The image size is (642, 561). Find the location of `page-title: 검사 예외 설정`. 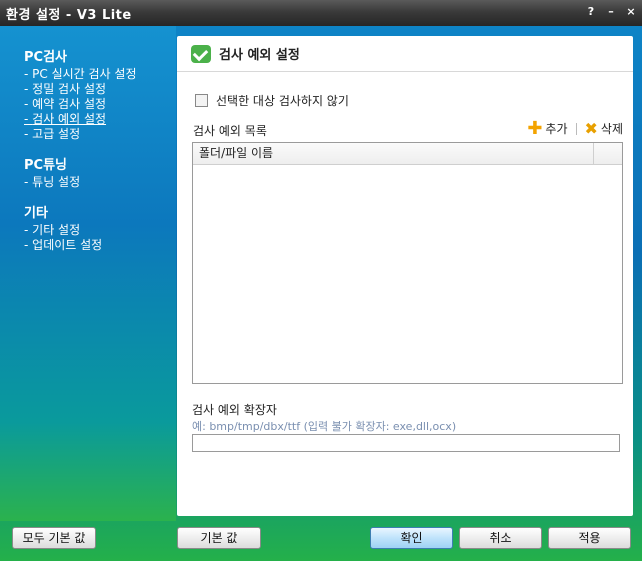

page-title: 검사 예외 설정 is located at coordinates (259, 55).